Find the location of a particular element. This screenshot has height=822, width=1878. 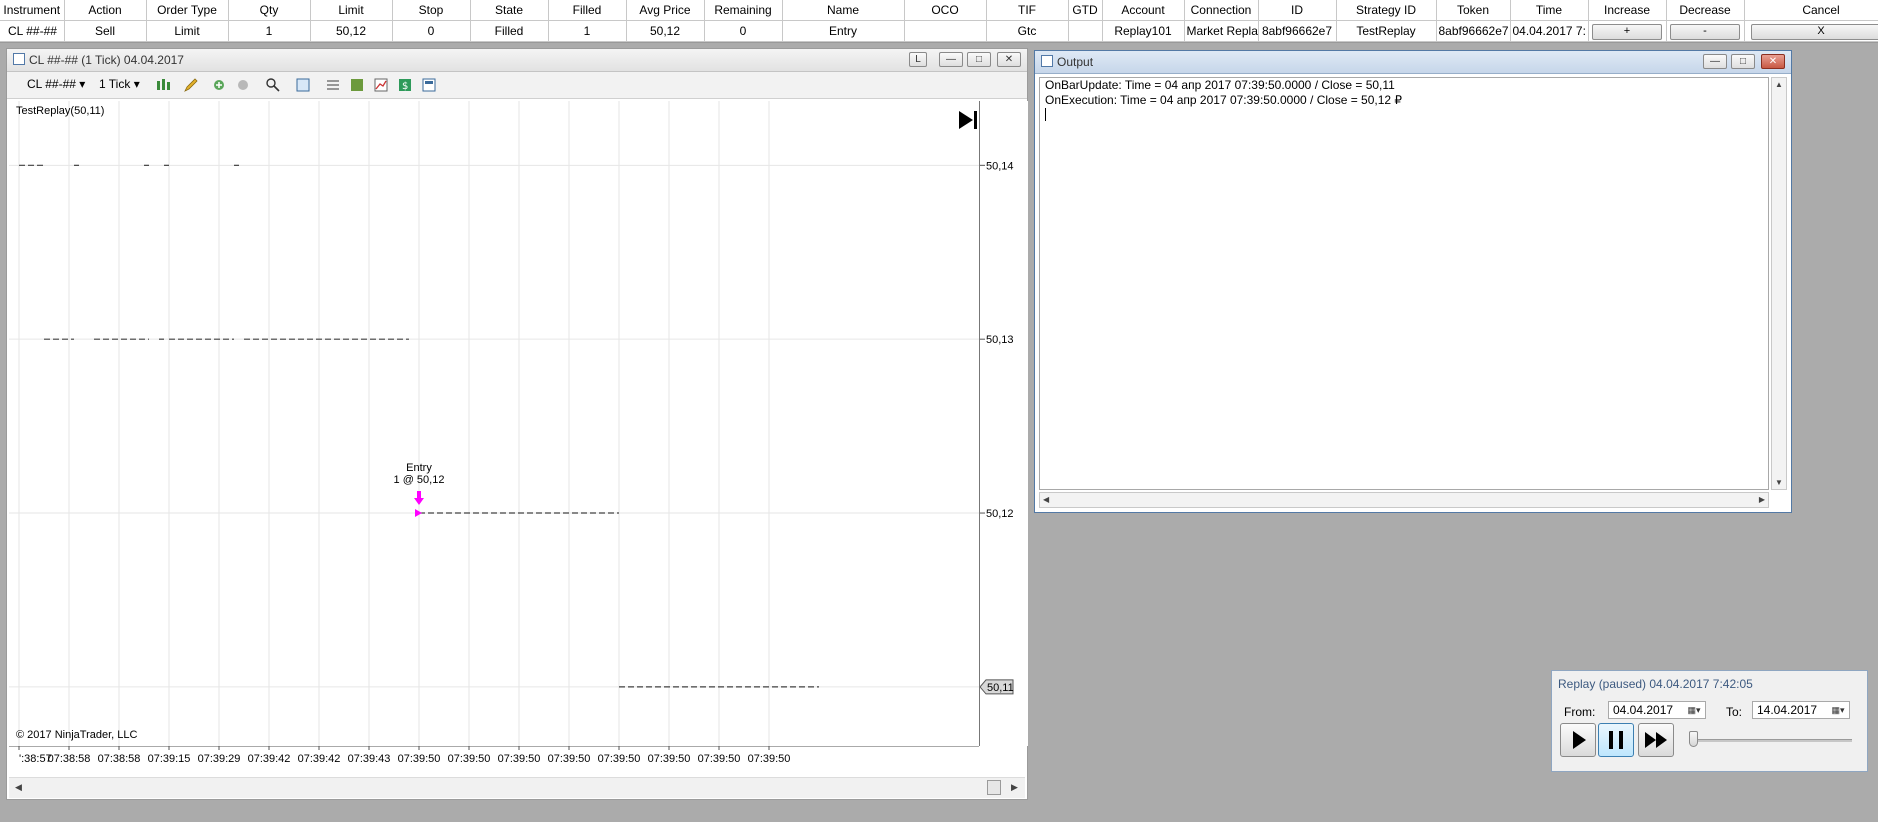

price-axis: 50,14 50,13 50,12 50,11 is located at coordinates (1003, 423).